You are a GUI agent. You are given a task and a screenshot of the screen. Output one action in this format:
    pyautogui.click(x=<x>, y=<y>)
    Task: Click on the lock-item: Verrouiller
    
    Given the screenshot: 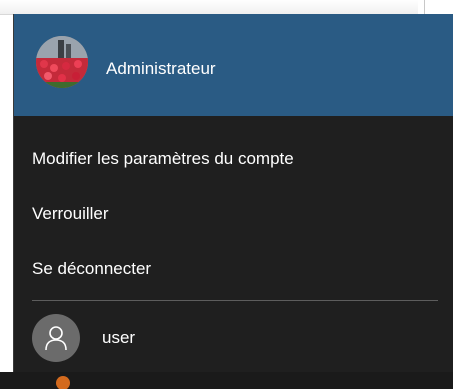 What is the action you would take?
    pyautogui.click(x=70, y=214)
    